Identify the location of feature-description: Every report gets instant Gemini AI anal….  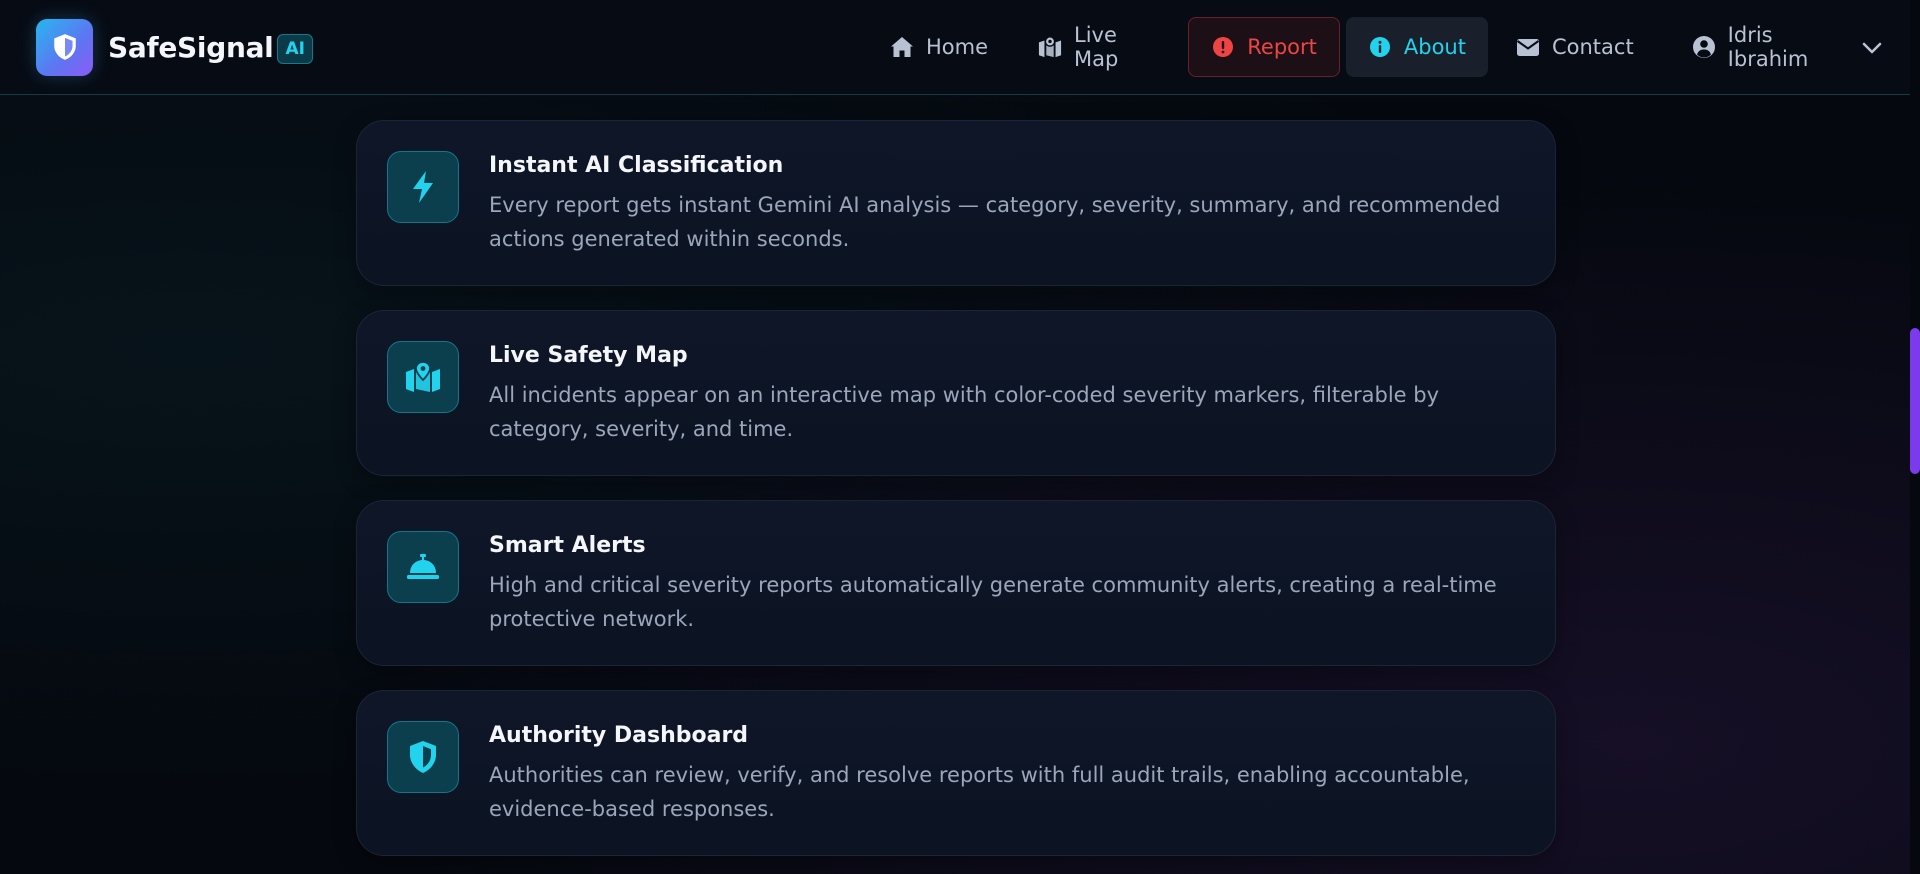
(995, 222).